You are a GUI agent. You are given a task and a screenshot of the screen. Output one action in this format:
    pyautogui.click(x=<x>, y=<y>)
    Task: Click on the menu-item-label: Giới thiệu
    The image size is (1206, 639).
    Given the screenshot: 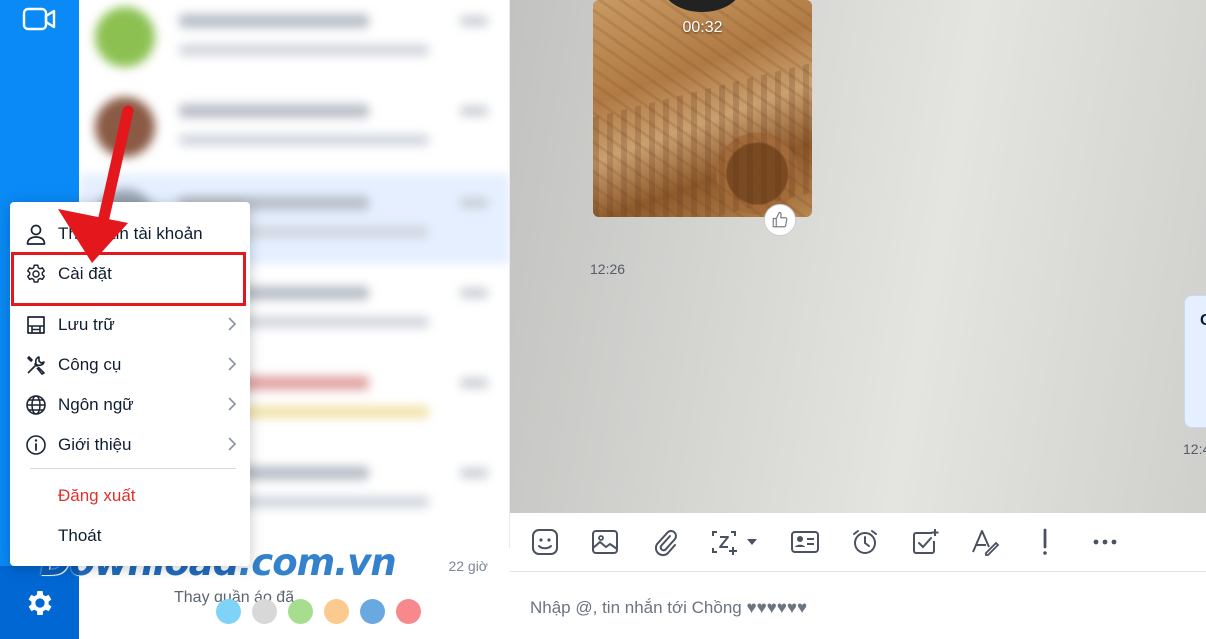 What is the action you would take?
    pyautogui.click(x=95, y=444)
    